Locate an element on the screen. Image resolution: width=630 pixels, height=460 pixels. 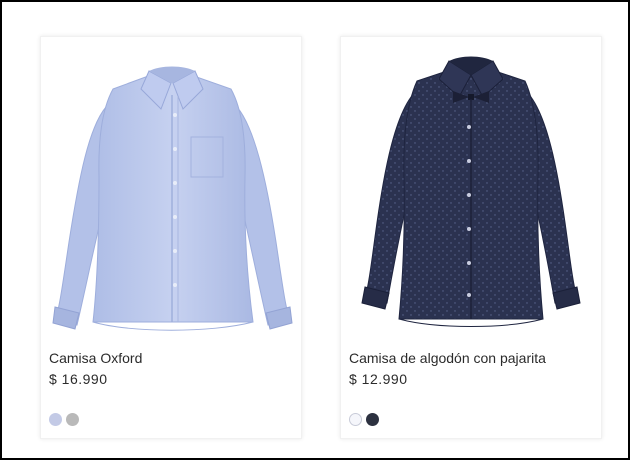
color-swatch-grey is located at coordinates (72, 419).